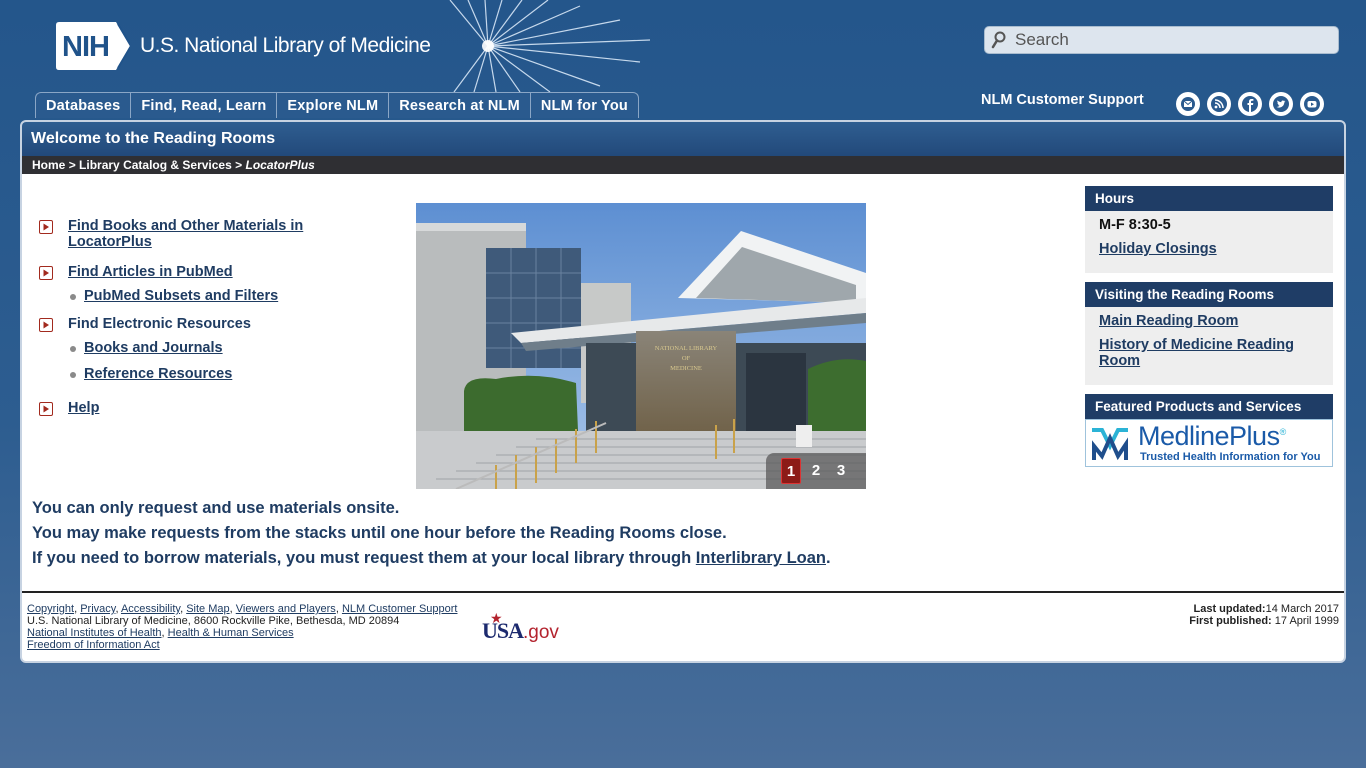  I want to click on help-link: Help, so click(83, 408).